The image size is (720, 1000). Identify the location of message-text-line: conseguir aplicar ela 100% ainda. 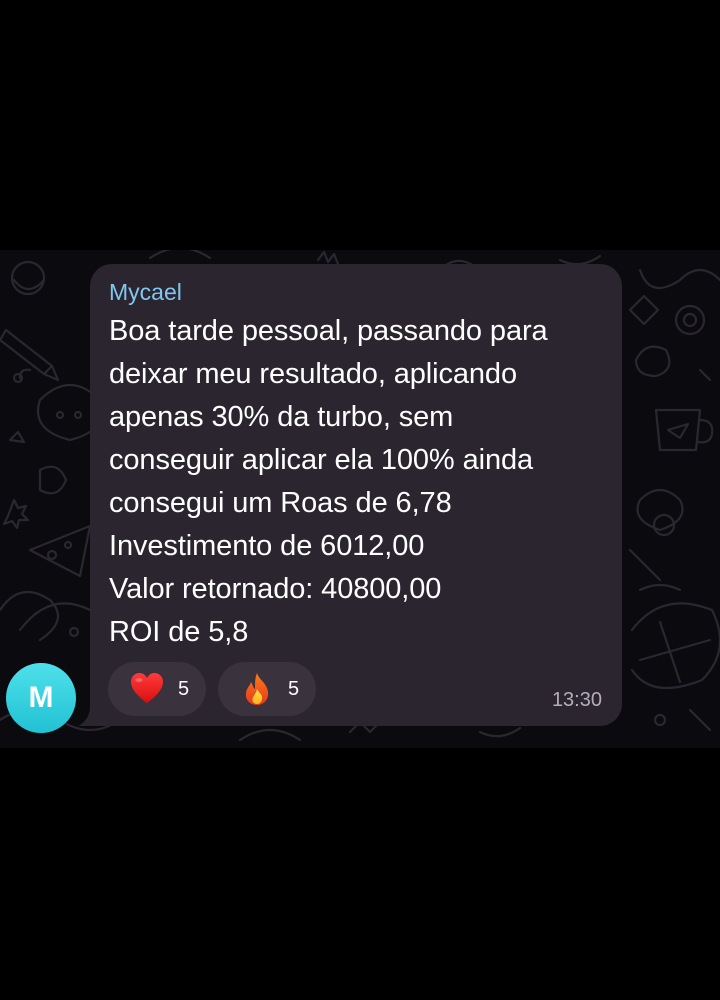
(321, 460).